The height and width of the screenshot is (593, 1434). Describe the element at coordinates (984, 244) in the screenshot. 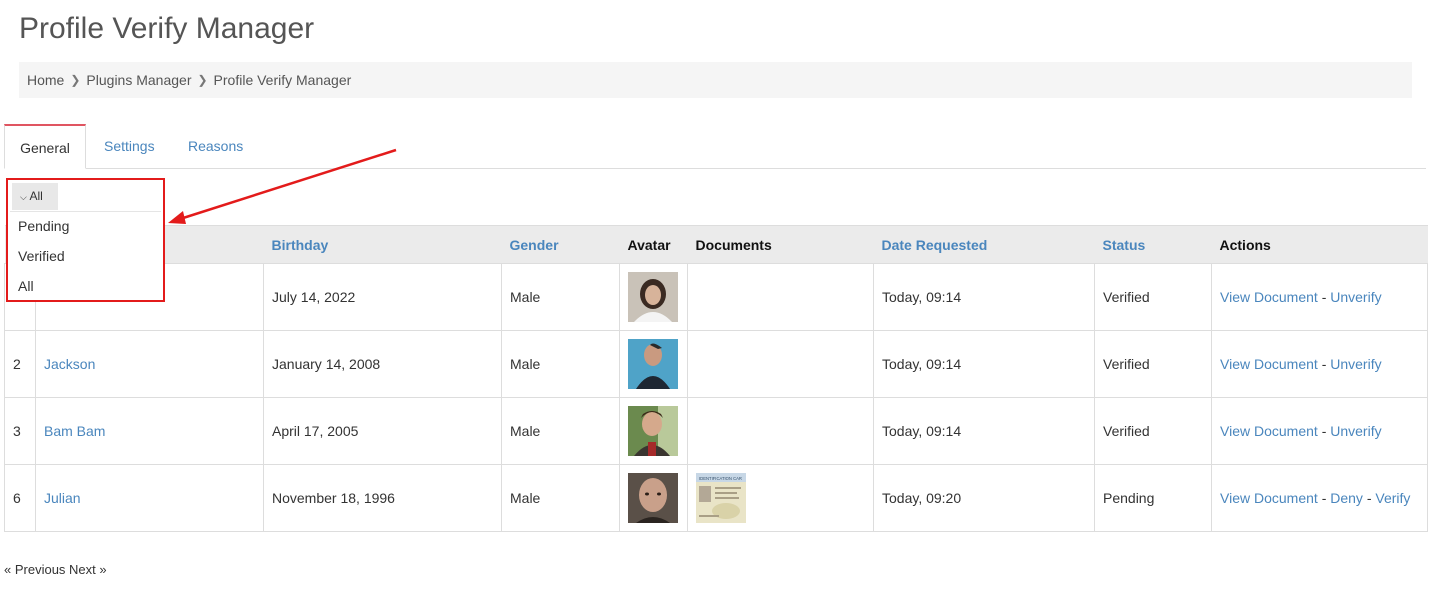

I see `col-date-requested: Date Requested` at that location.